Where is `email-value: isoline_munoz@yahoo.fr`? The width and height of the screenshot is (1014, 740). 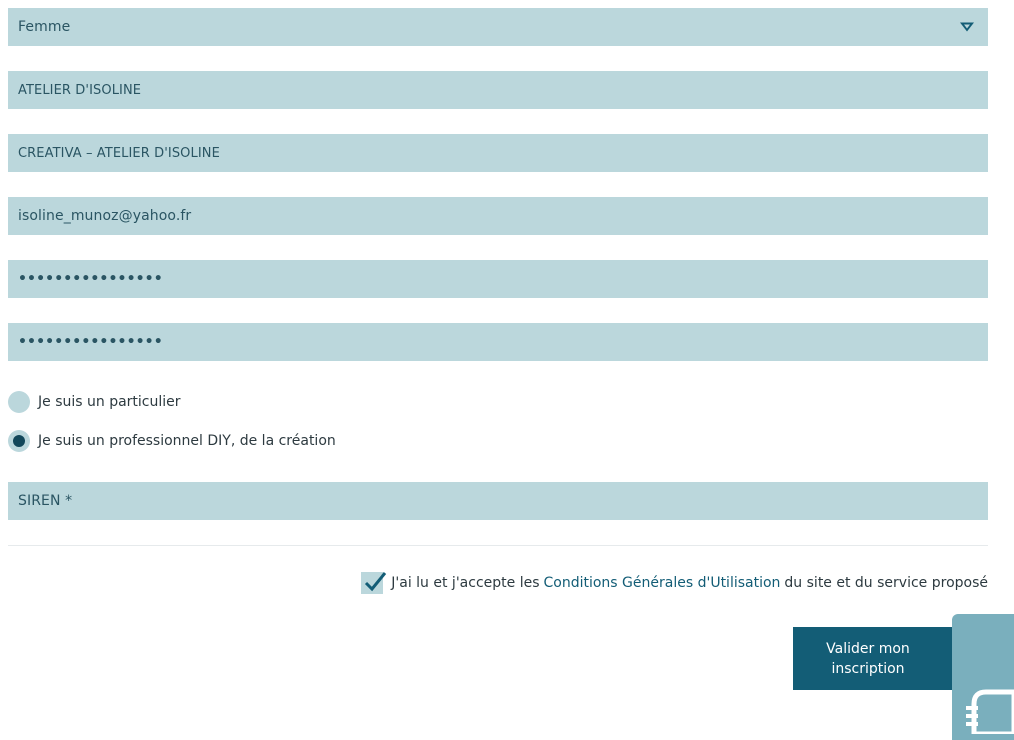 email-value: isoline_munoz@yahoo.fr is located at coordinates (105, 216).